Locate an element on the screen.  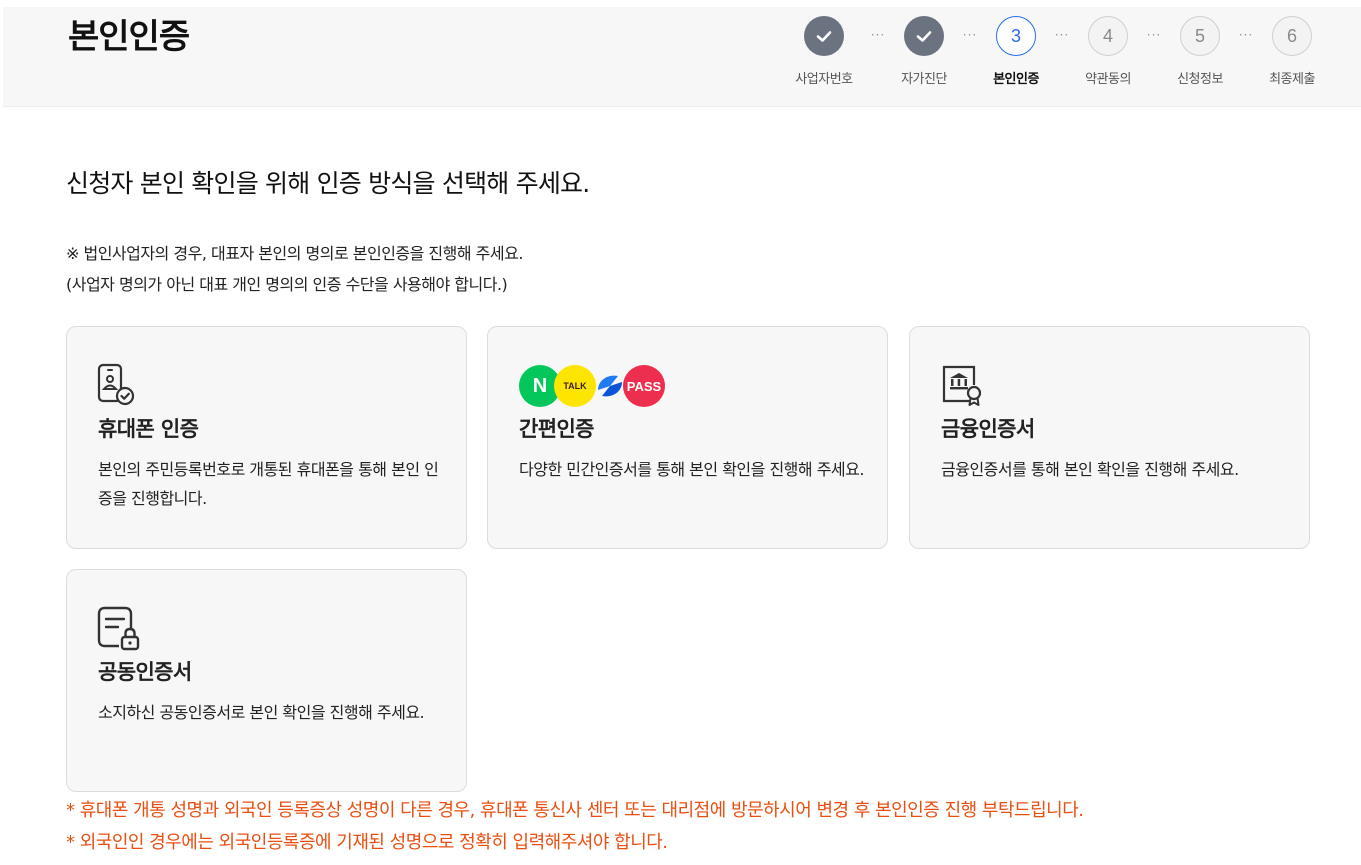
card-title: 공동인증서 is located at coordinates (145, 672).